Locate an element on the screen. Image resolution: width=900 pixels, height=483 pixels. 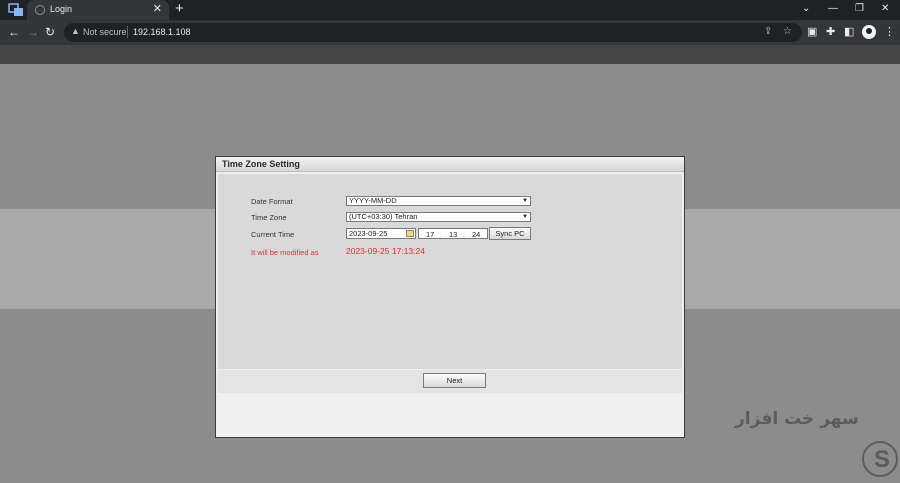
tab-title: Login is located at coordinates (61, 9).